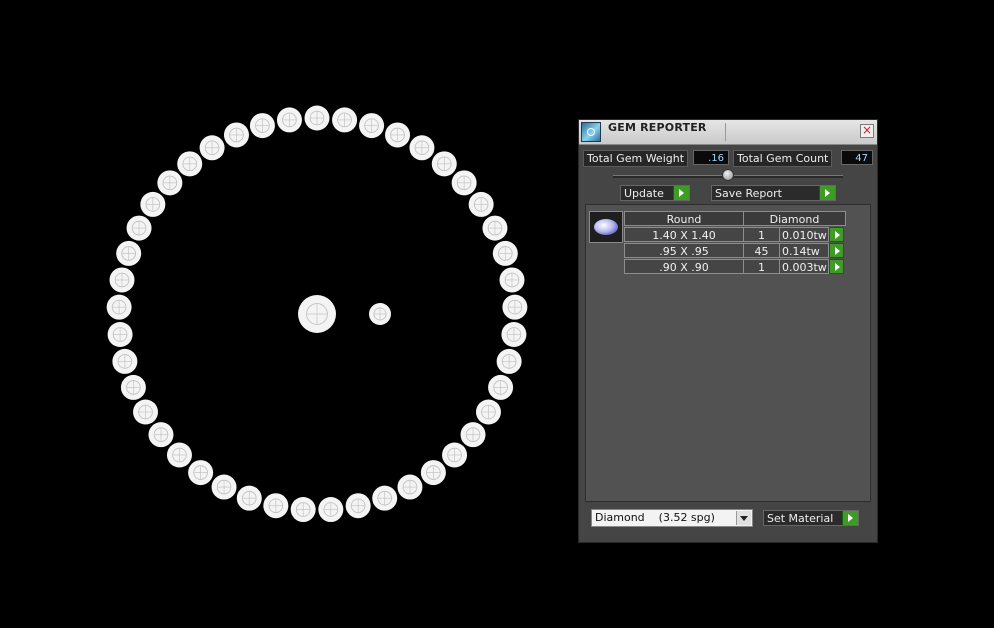  What do you see at coordinates (748, 193) in the screenshot?
I see `save-report-button-label: Save Report` at bounding box center [748, 193].